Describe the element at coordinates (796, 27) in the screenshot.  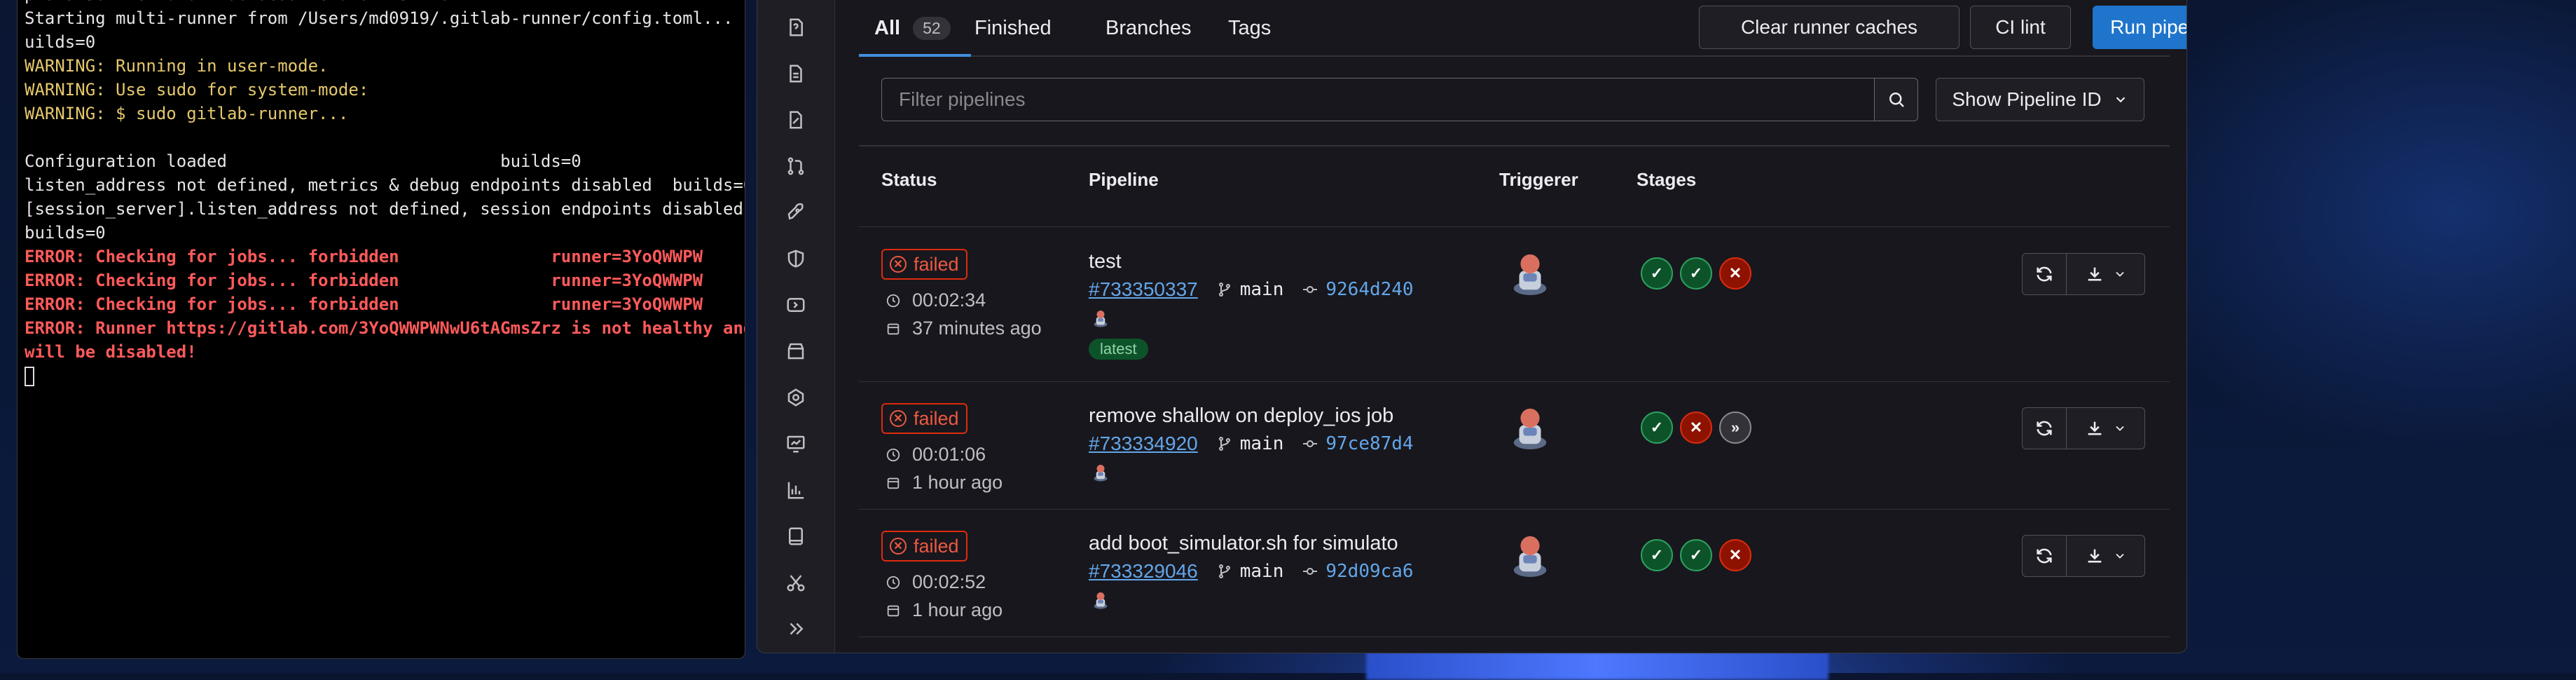
I see `issues-icon` at that location.